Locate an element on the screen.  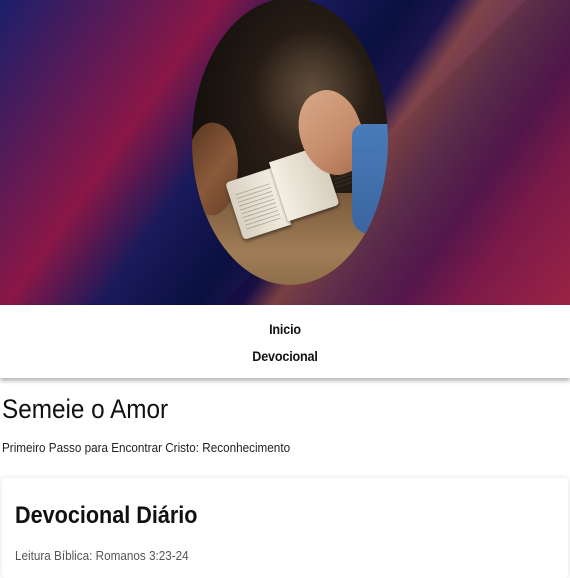
photo-sleeve is located at coordinates (370, 179).